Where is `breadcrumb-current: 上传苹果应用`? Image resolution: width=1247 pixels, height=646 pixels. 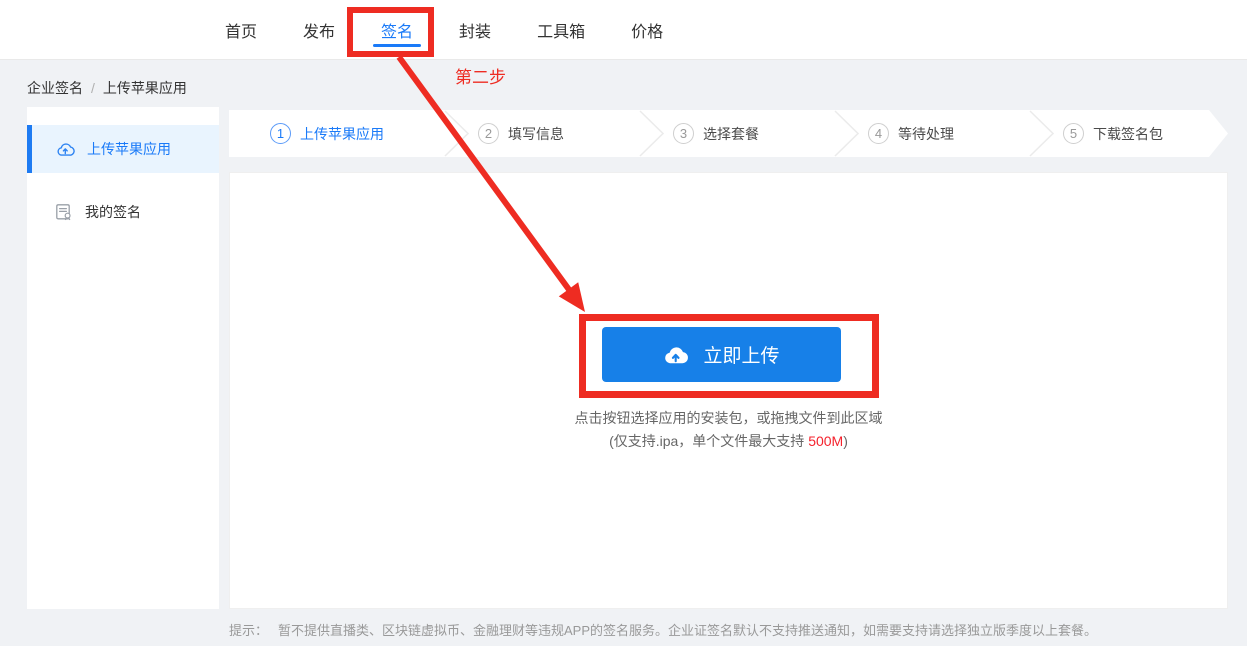
breadcrumb-current: 上传苹果应用 is located at coordinates (144, 88).